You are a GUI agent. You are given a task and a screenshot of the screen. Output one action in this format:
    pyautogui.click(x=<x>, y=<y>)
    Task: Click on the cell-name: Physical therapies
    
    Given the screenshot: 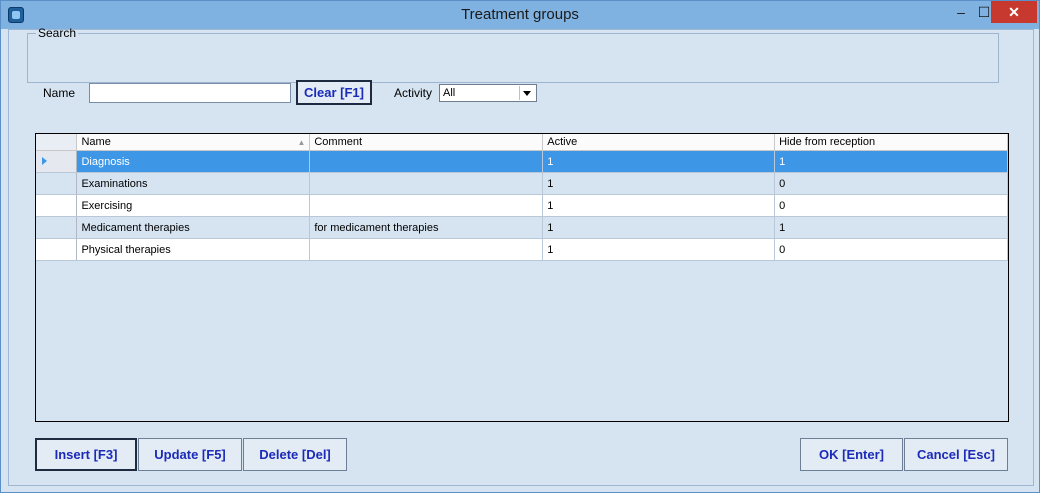 What is the action you would take?
    pyautogui.click(x=193, y=249)
    